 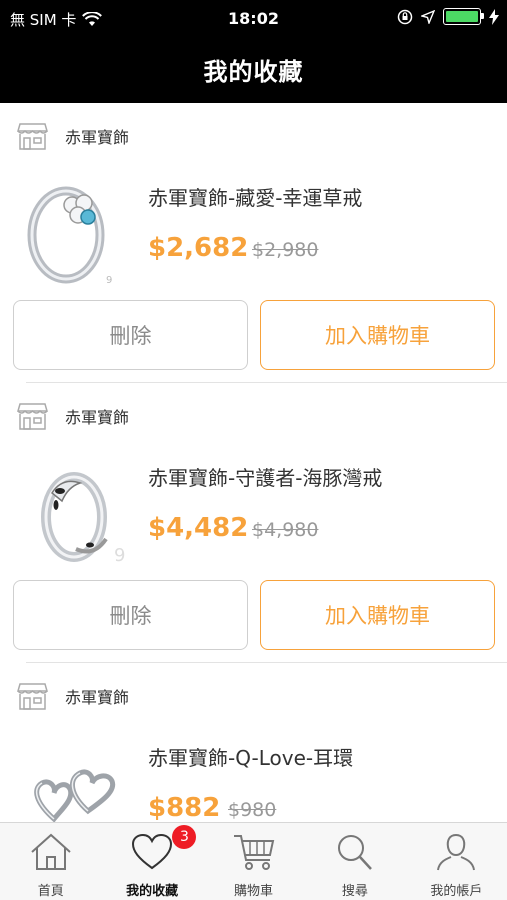 What do you see at coordinates (428, 16) in the screenshot?
I see `location-arrow-icon` at bounding box center [428, 16].